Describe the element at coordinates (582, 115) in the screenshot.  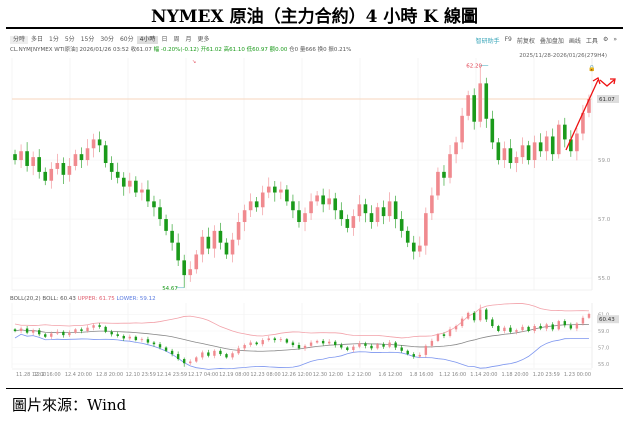
I see `trend-arrow` at that location.